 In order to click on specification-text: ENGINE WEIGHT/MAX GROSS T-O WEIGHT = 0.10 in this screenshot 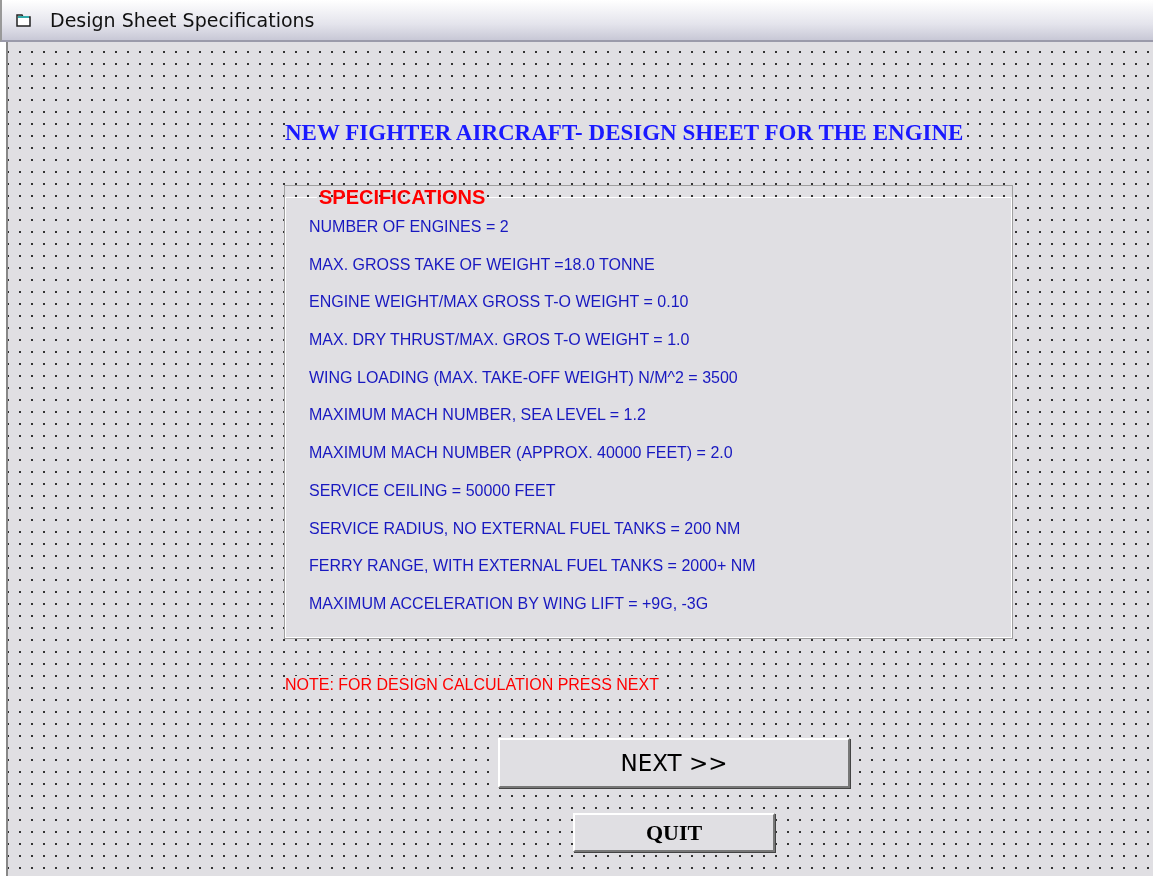, I will do `click(499, 302)`.